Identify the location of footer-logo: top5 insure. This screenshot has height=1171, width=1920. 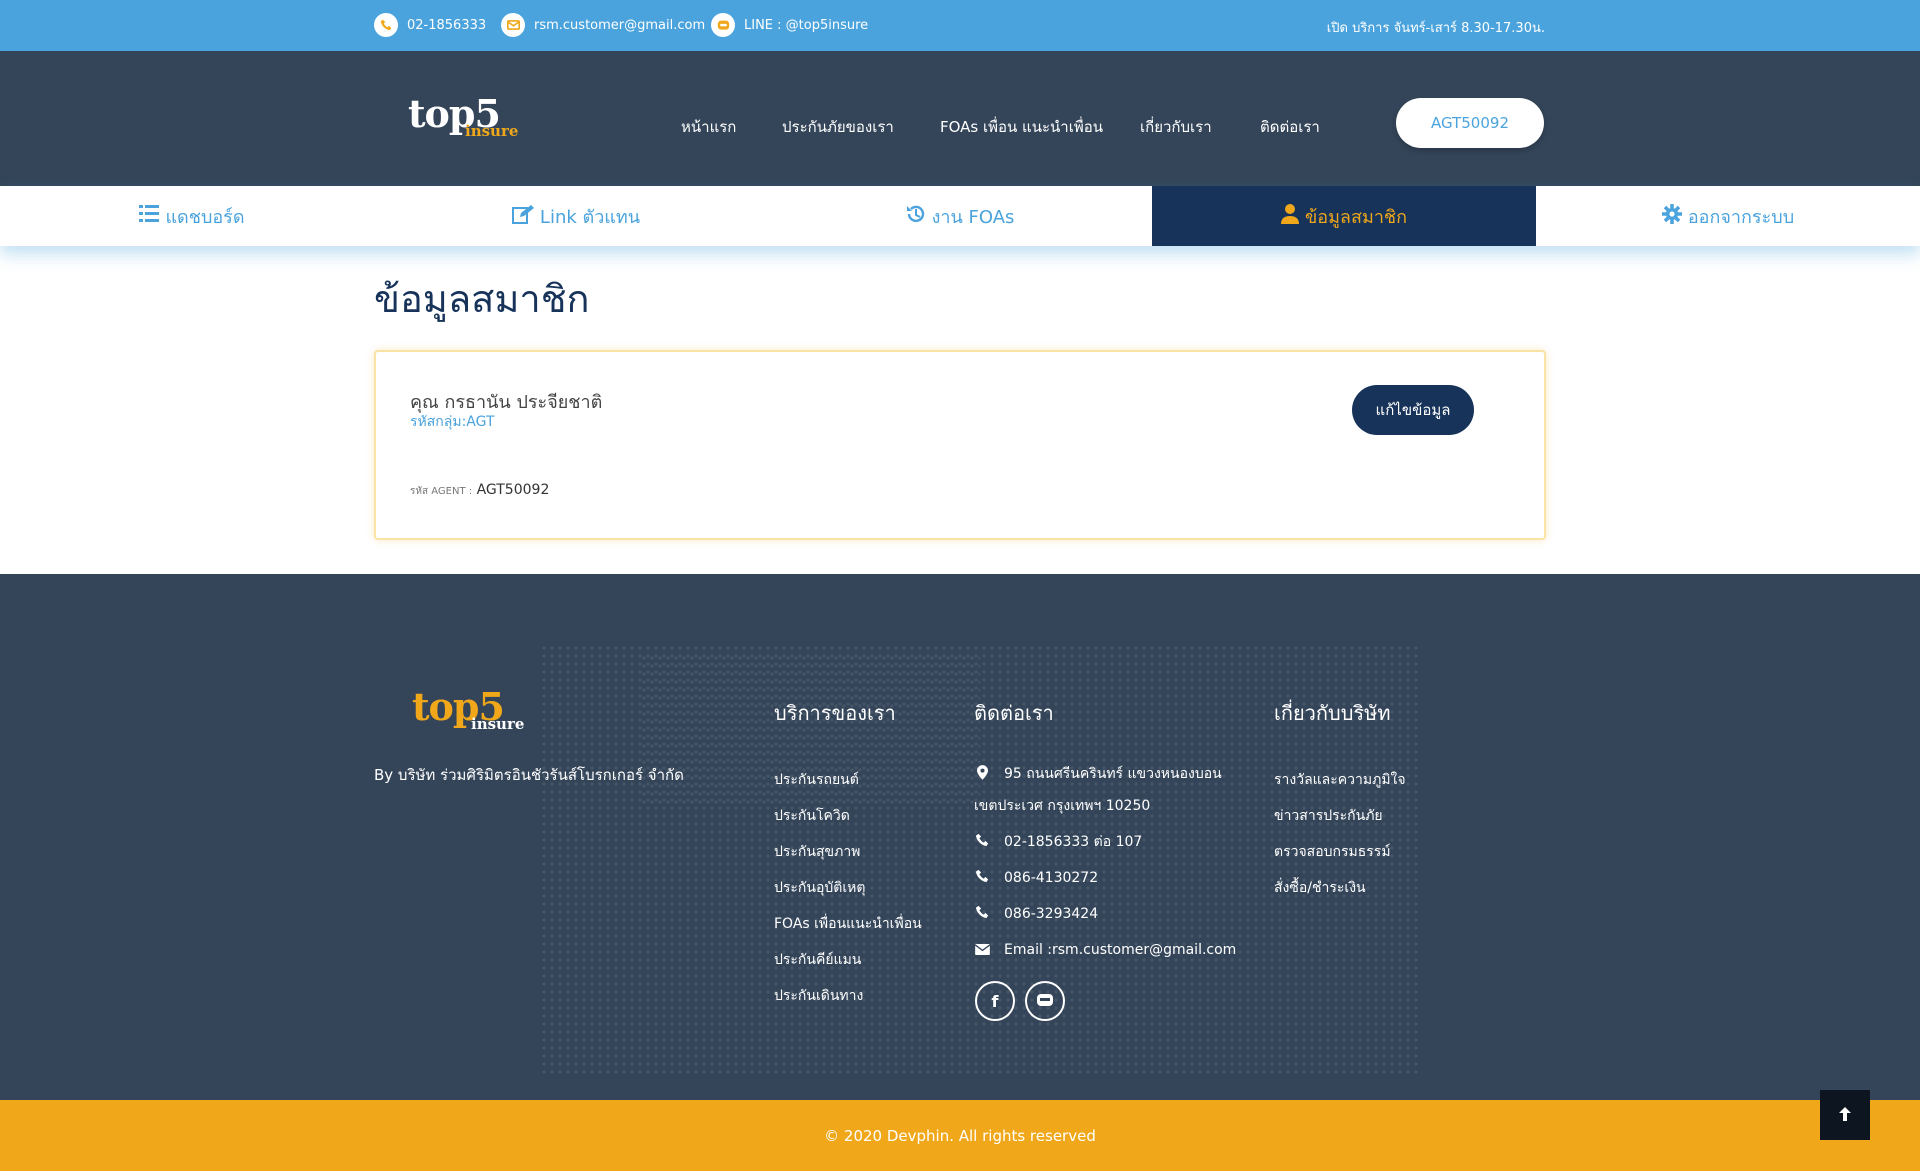
(468, 710).